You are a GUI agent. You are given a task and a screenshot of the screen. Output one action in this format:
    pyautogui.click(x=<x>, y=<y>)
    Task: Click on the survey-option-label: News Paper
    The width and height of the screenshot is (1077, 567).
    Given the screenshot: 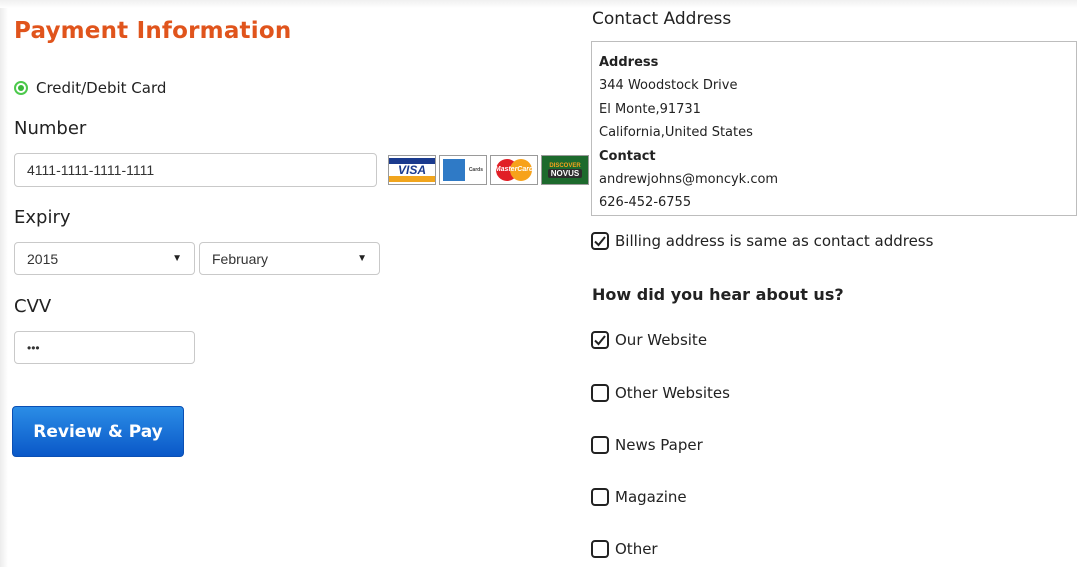 What is the action you would take?
    pyautogui.click(x=659, y=445)
    